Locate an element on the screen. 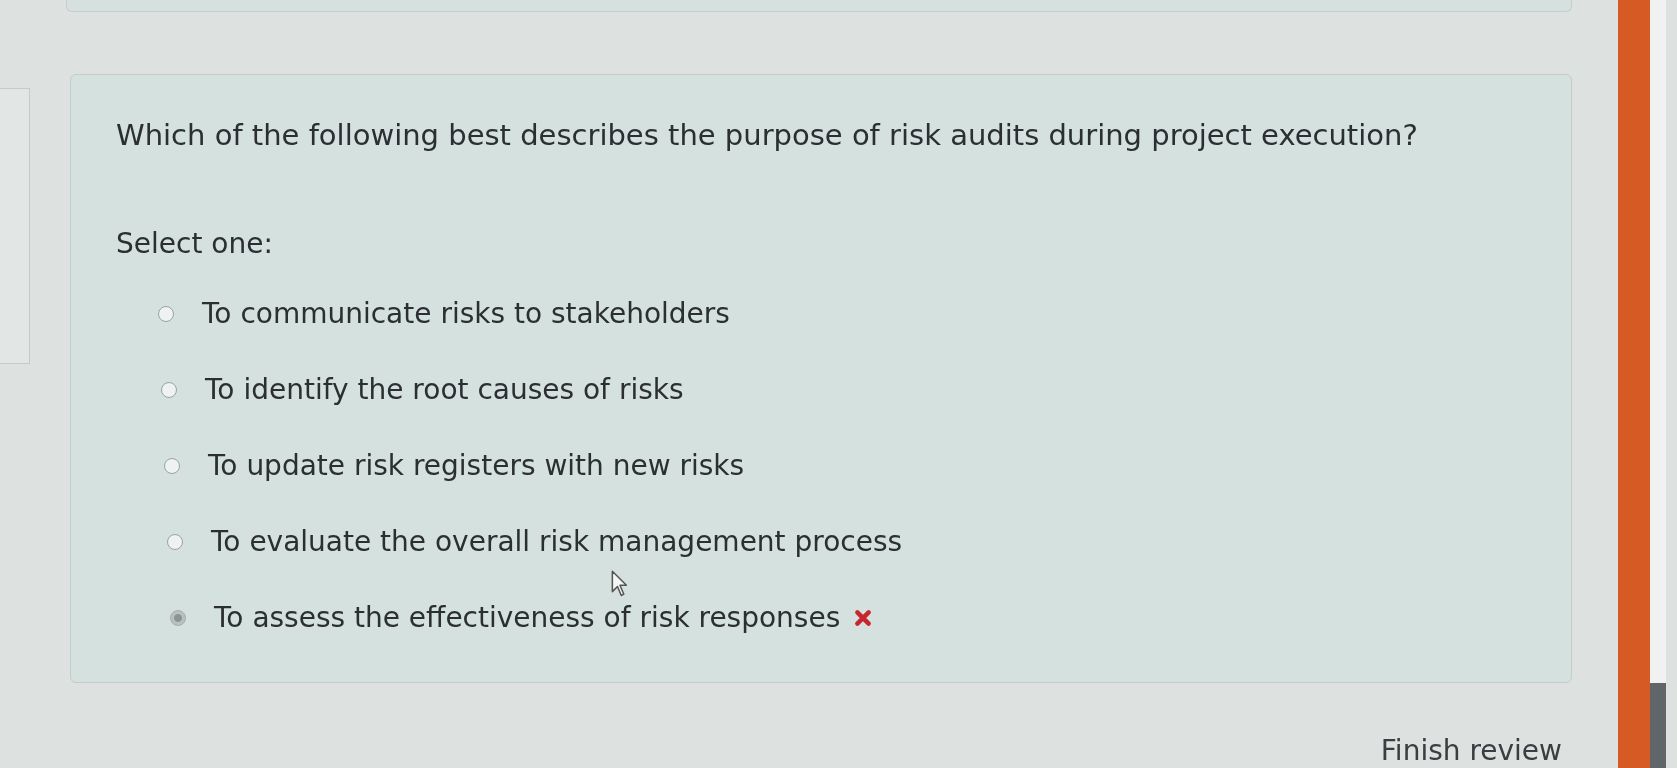  option-label: To communicate risks to stakeholders is located at coordinates (466, 314).